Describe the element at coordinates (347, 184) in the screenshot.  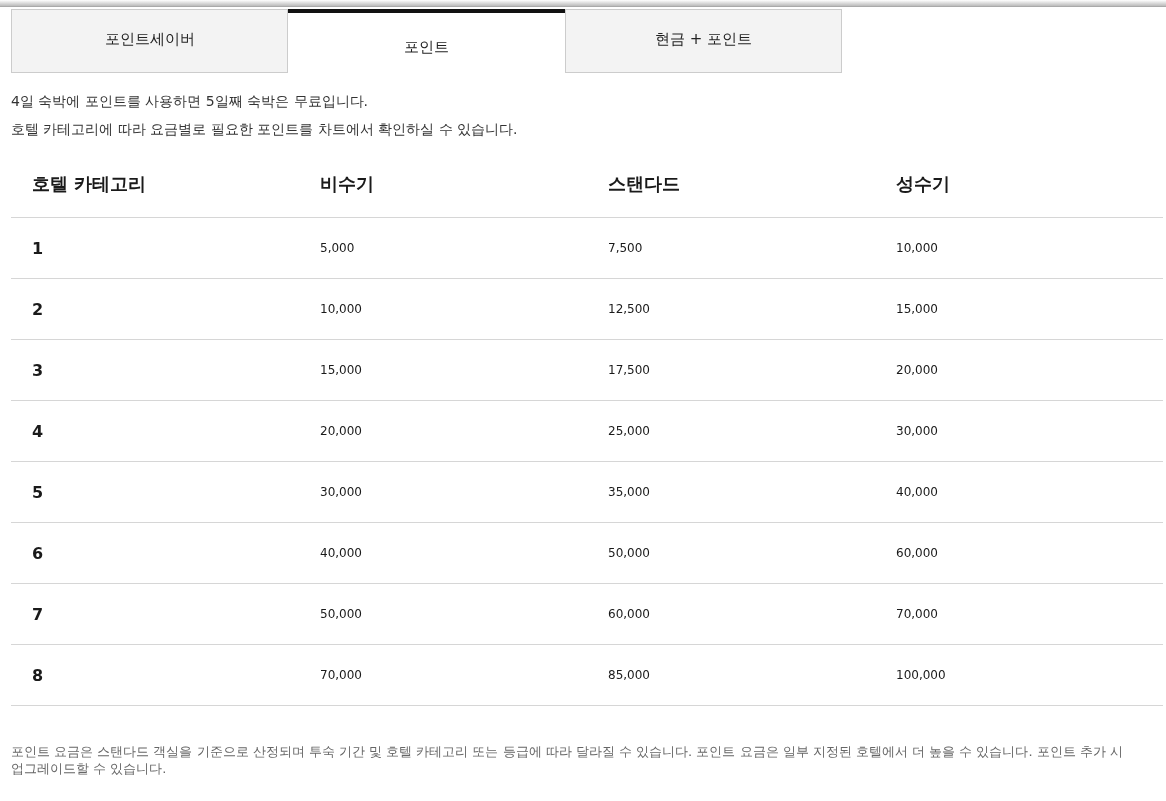
I see `column-header: 비수기` at that location.